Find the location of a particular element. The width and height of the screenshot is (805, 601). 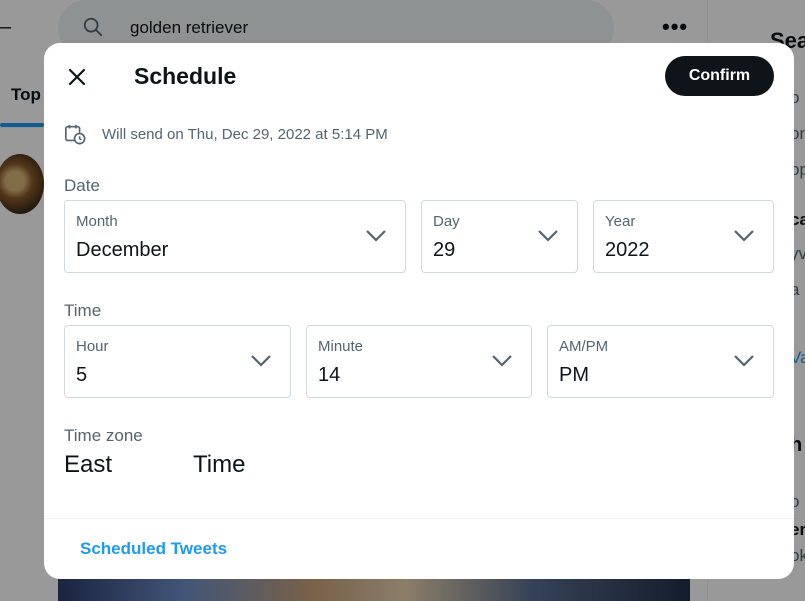

timezone-label: Time zone is located at coordinates (103, 435).